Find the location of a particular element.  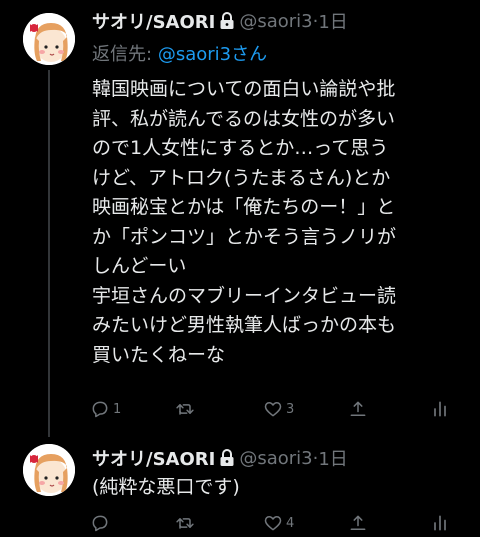

action-bar: 4 is located at coordinates (277, 523).